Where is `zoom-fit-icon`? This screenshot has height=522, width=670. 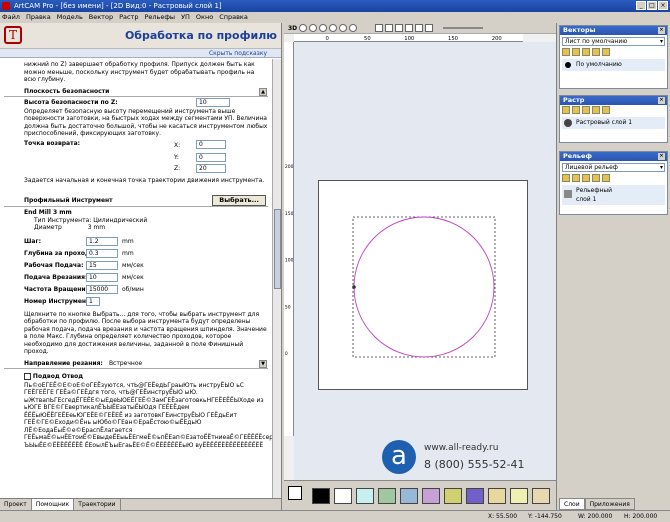 zoom-fit-icon is located at coordinates (323, 28).